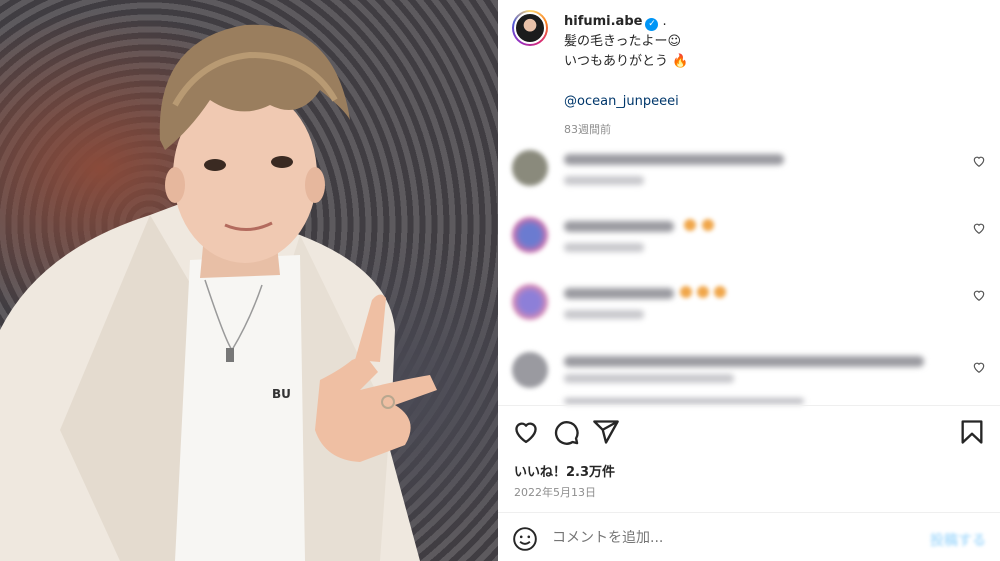 The width and height of the screenshot is (1000, 561). What do you see at coordinates (684, 401) in the screenshot?
I see `comment-overflow-blurred` at bounding box center [684, 401].